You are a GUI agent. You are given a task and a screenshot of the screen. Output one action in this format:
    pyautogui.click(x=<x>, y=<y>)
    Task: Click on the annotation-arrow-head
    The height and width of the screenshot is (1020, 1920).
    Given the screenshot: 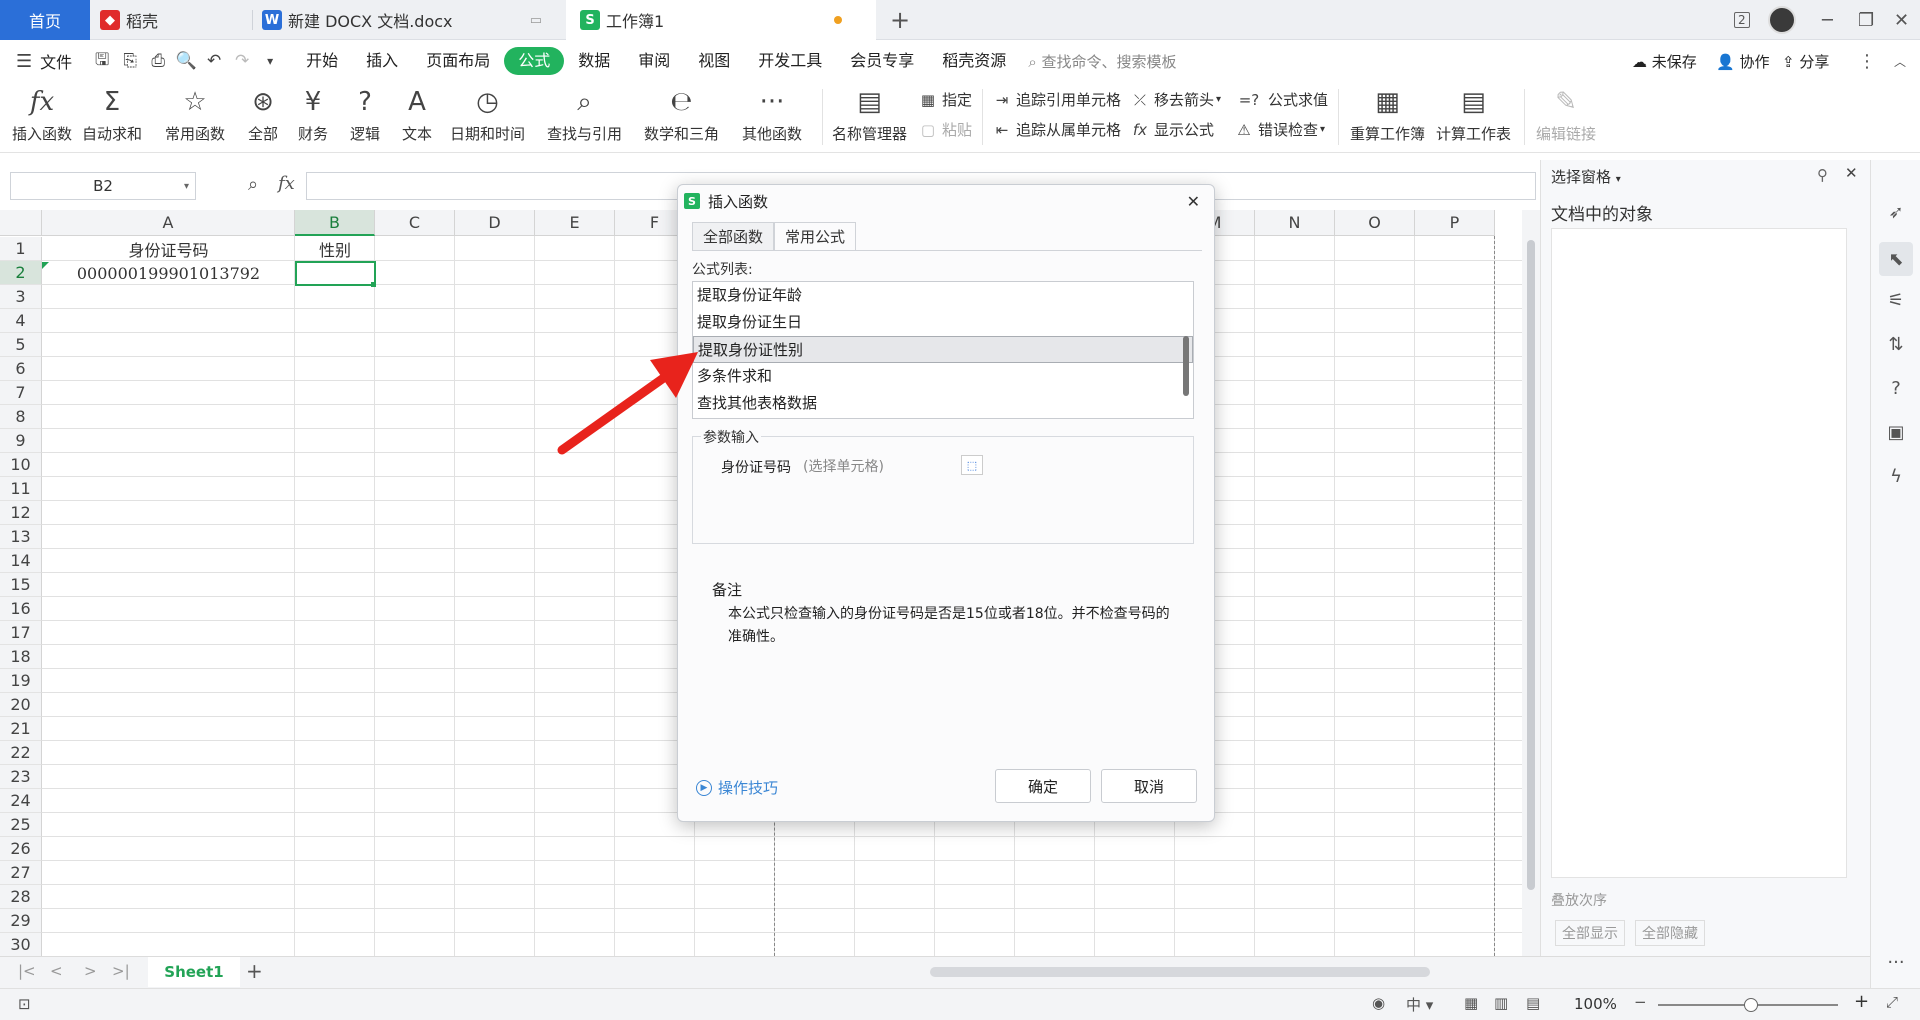 What is the action you would take?
    pyautogui.click(x=674, y=375)
    